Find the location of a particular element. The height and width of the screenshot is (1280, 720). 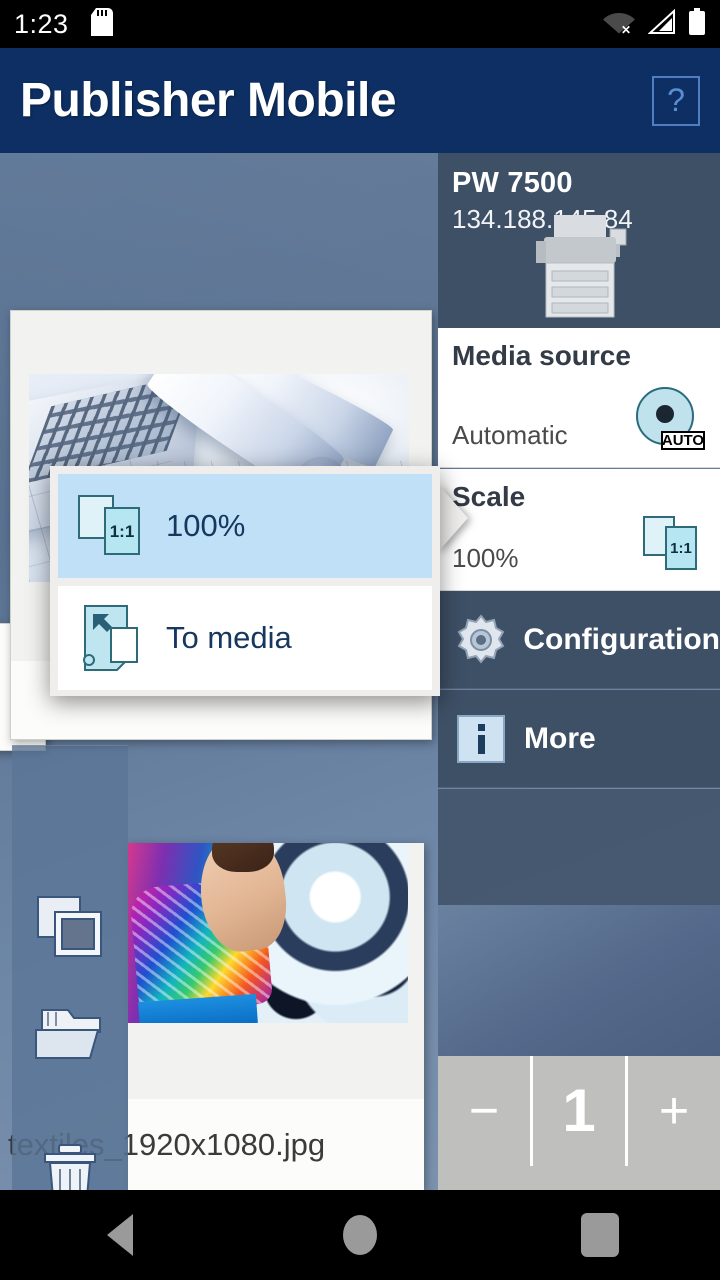

minus-icon: − is located at coordinates (484, 1111).